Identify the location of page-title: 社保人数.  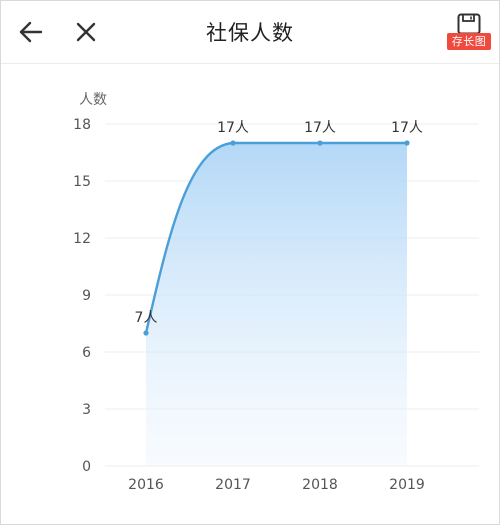
(250, 33).